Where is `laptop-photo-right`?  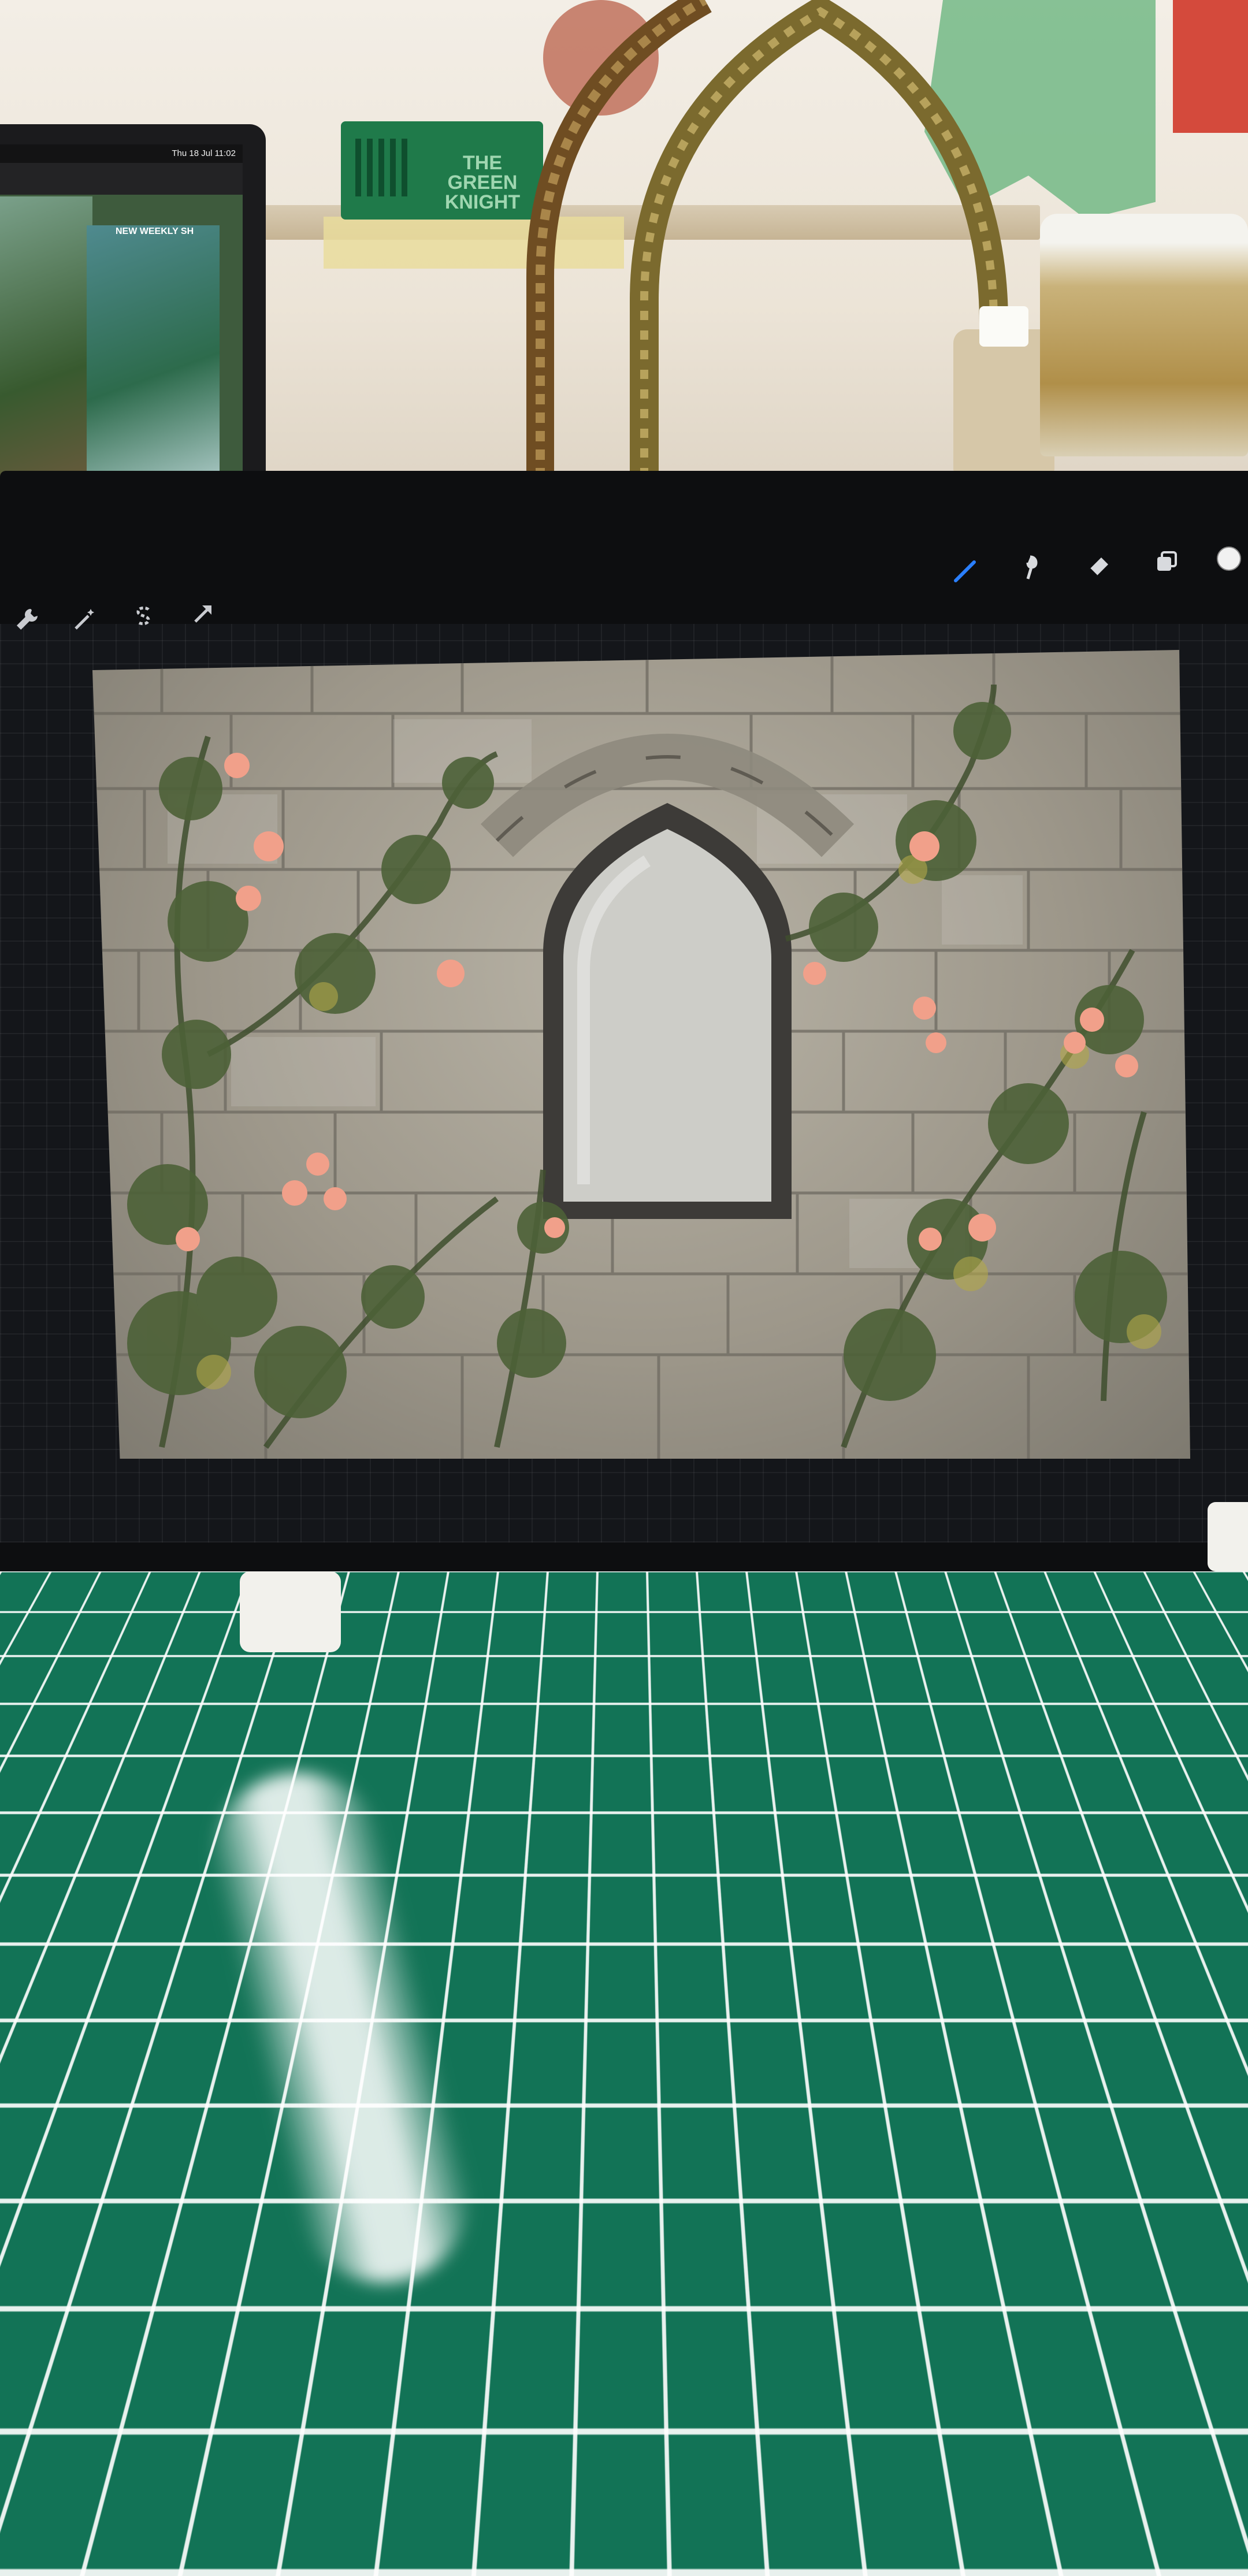 laptop-photo-right is located at coordinates (153, 361).